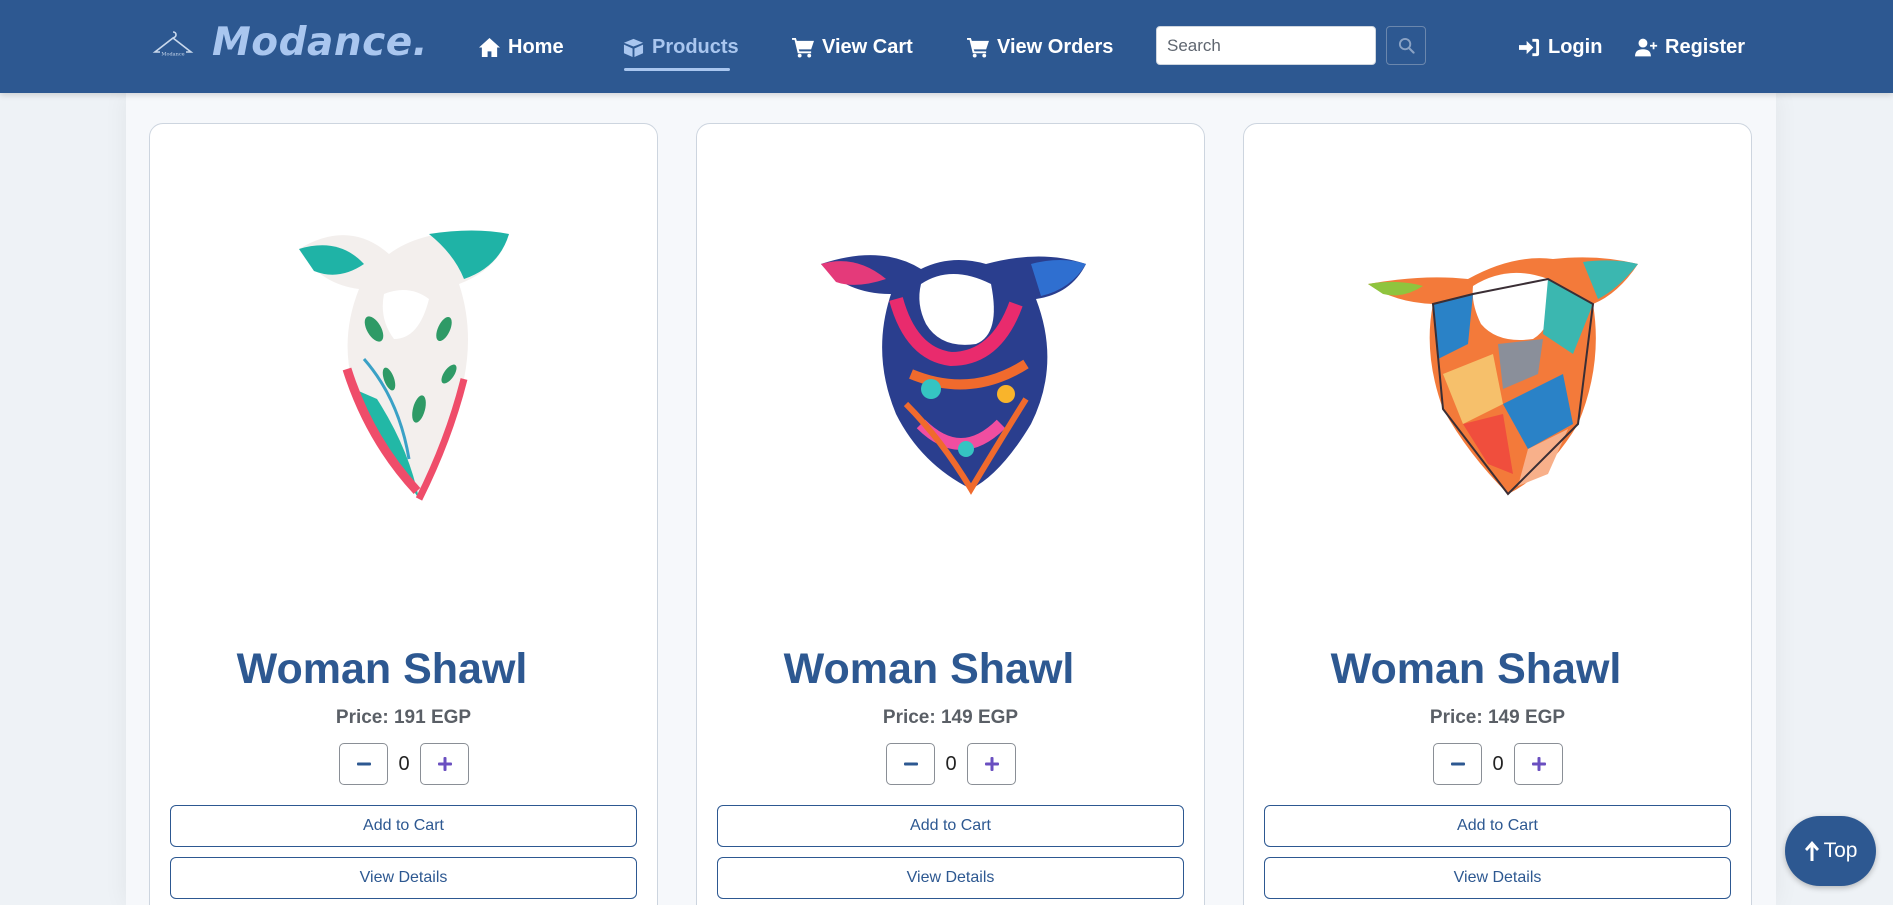 This screenshot has height=905, width=1893. Describe the element at coordinates (1502, 376) in the screenshot. I see `scarf-image-geometric` at that location.